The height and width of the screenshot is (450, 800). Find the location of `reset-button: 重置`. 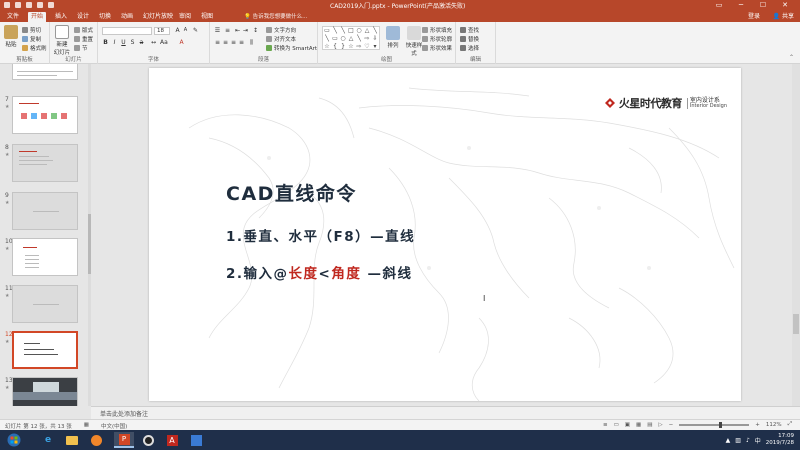

reset-button: 重置 is located at coordinates (83, 39).